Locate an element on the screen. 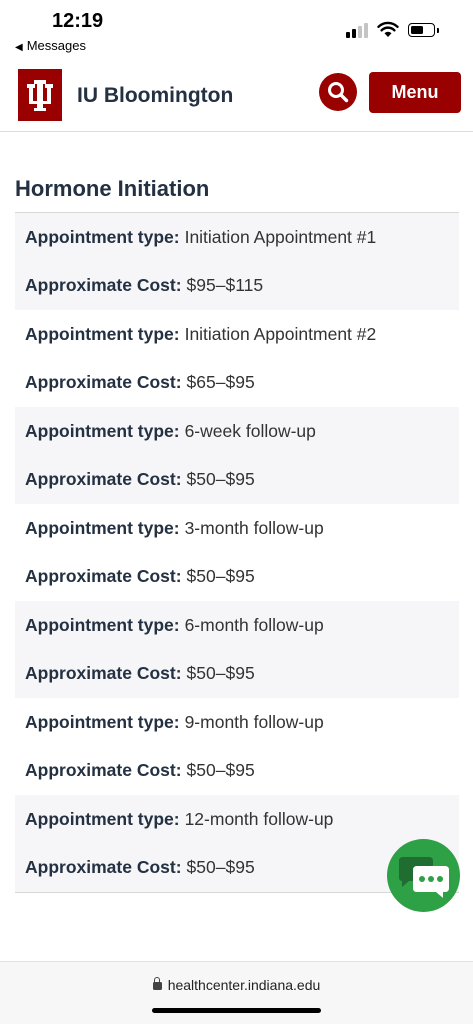 Image resolution: width=473 pixels, height=1024 pixels. site-header: IU Bloomington Menu is located at coordinates (236, 95).